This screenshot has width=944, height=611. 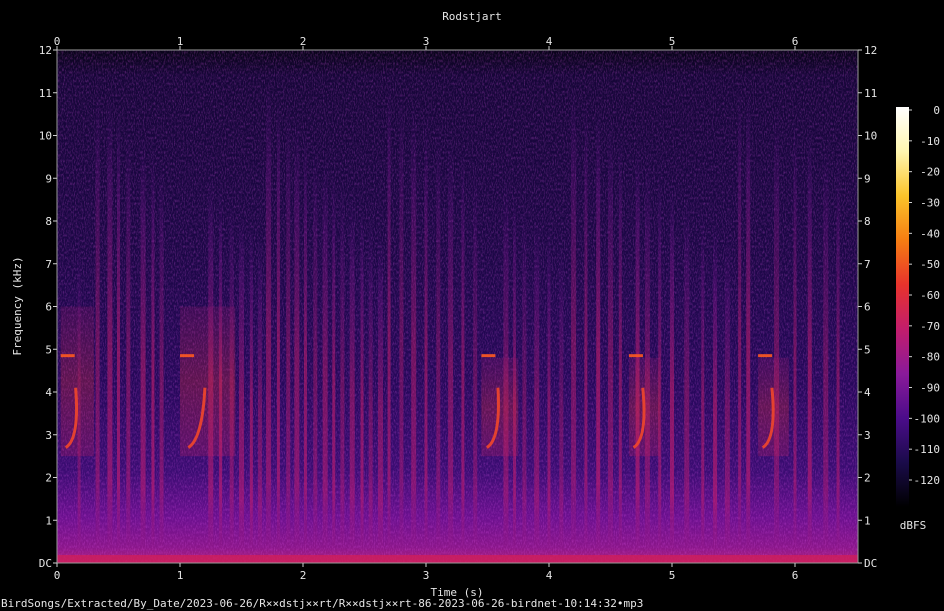 I want to click on x-tick-label: 4, so click(x=549, y=575).